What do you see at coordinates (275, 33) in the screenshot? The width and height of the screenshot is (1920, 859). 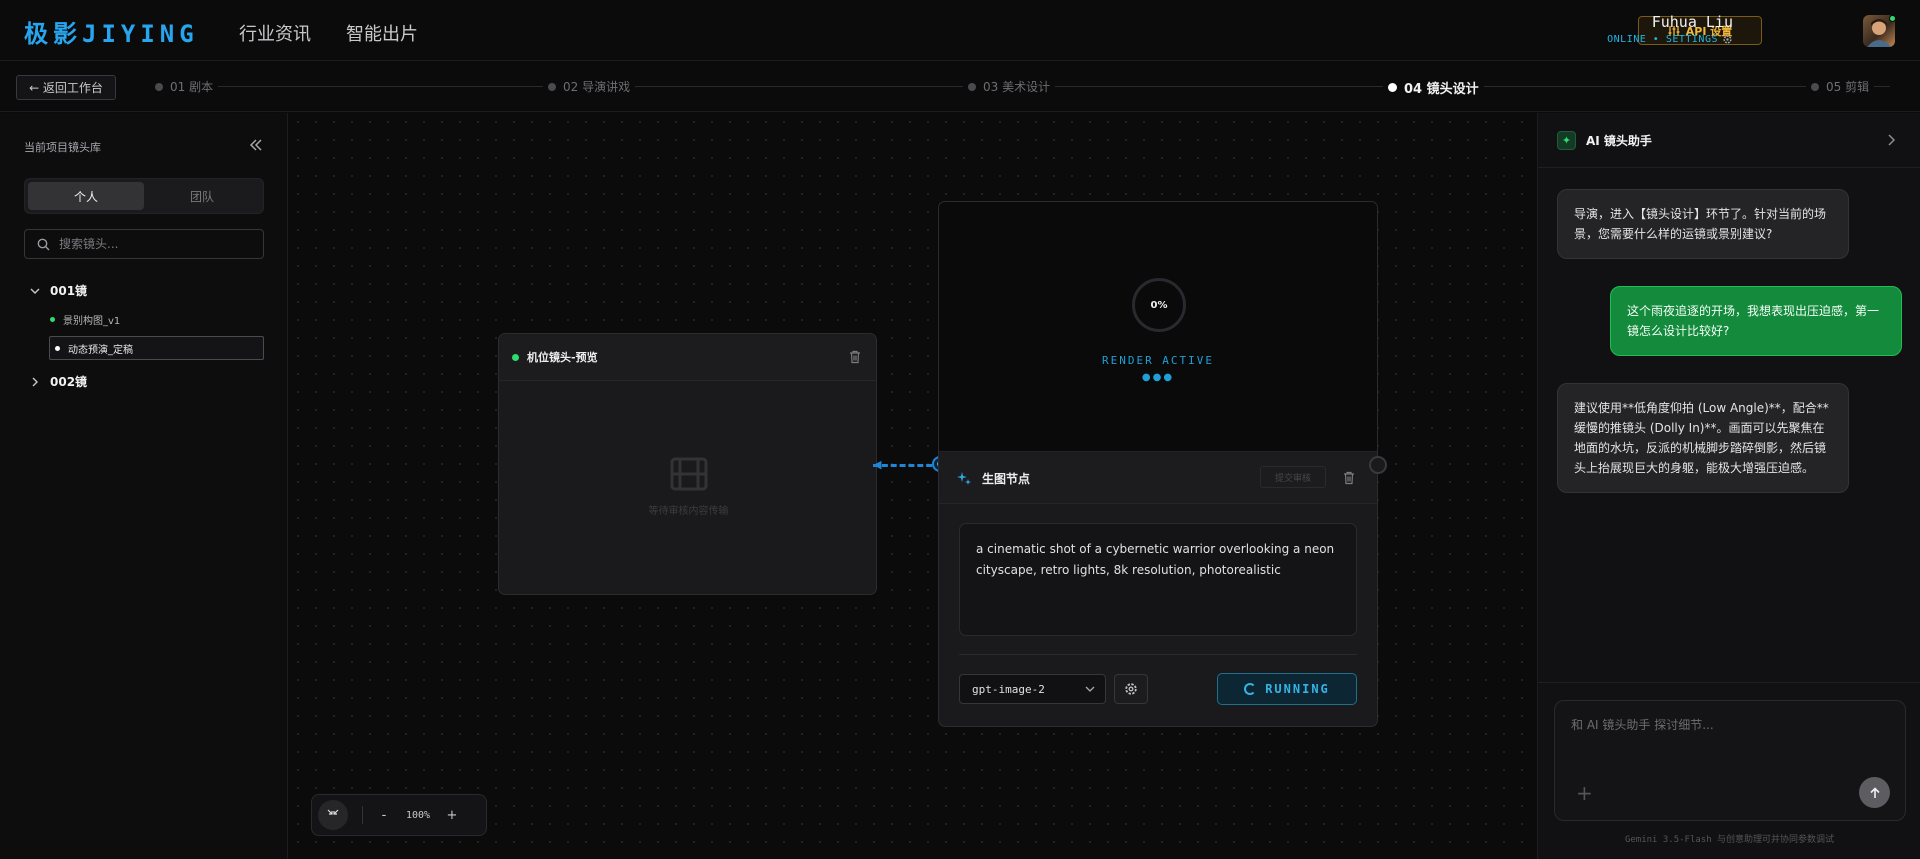 I see `nav-industry-news: 行业资讯` at bounding box center [275, 33].